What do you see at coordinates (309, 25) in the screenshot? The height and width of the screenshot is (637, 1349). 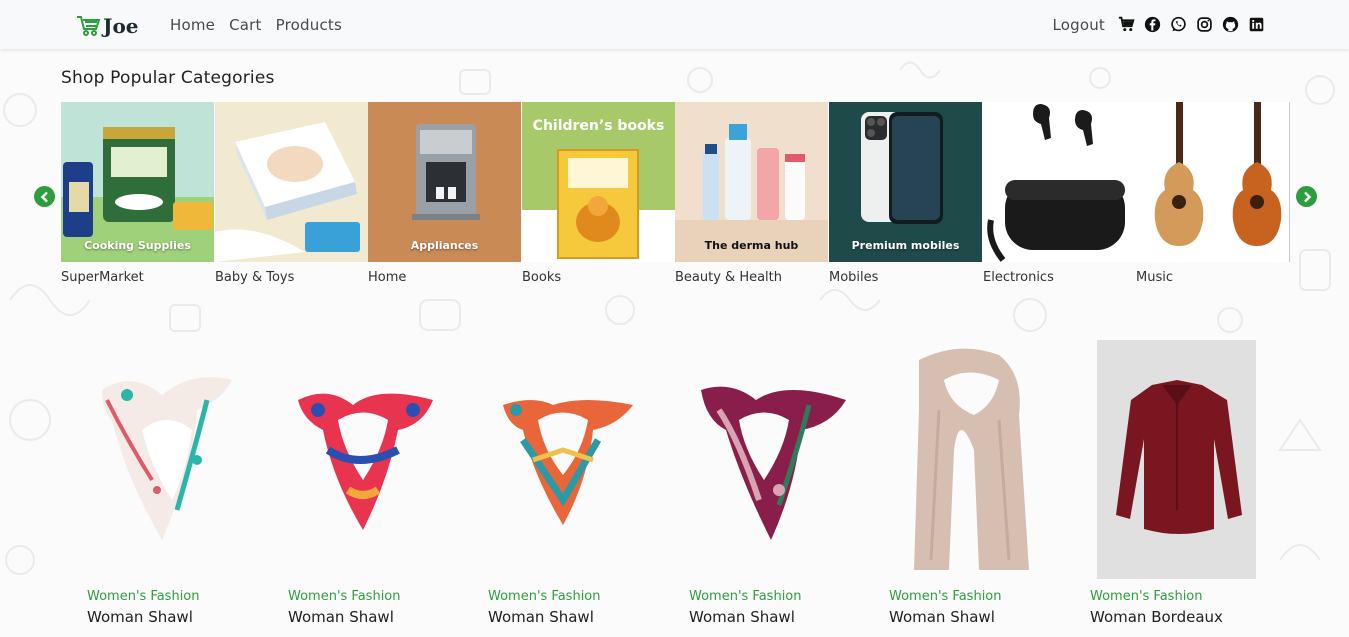 I see `nav-products-link: Products` at bounding box center [309, 25].